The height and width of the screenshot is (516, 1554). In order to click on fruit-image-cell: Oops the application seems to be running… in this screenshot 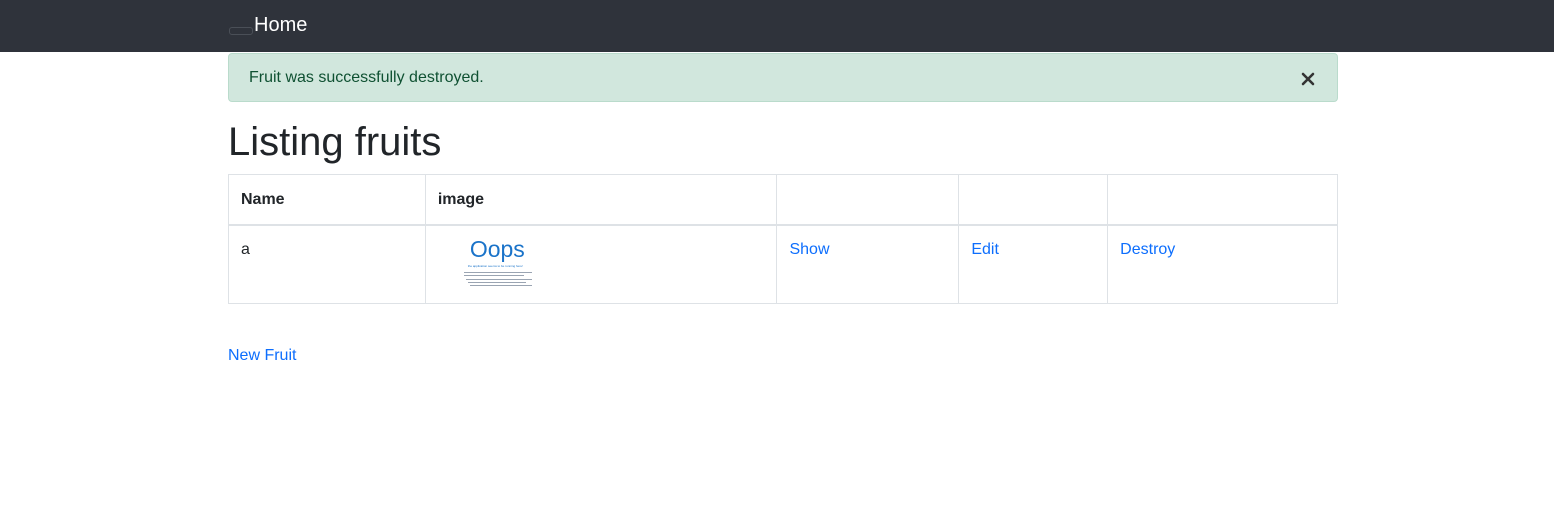, I will do `click(601, 264)`.